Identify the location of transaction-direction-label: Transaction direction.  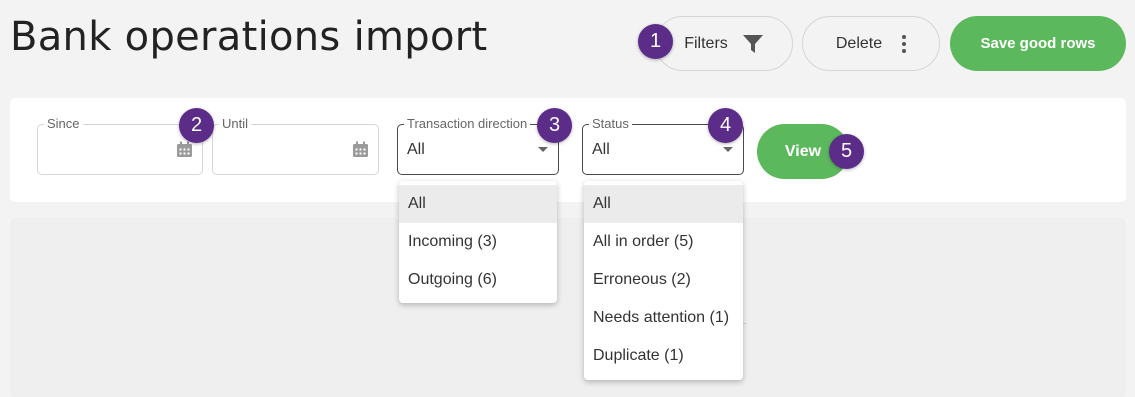
(467, 124).